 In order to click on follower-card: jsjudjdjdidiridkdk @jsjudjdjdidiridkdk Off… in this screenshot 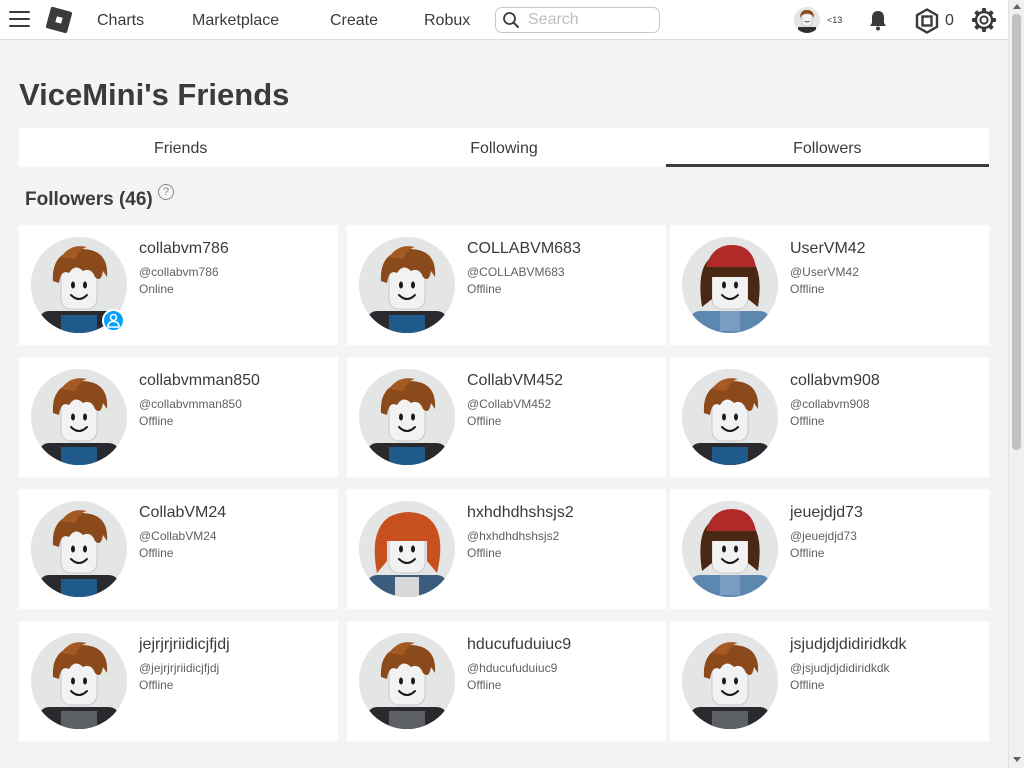, I will do `click(829, 681)`.